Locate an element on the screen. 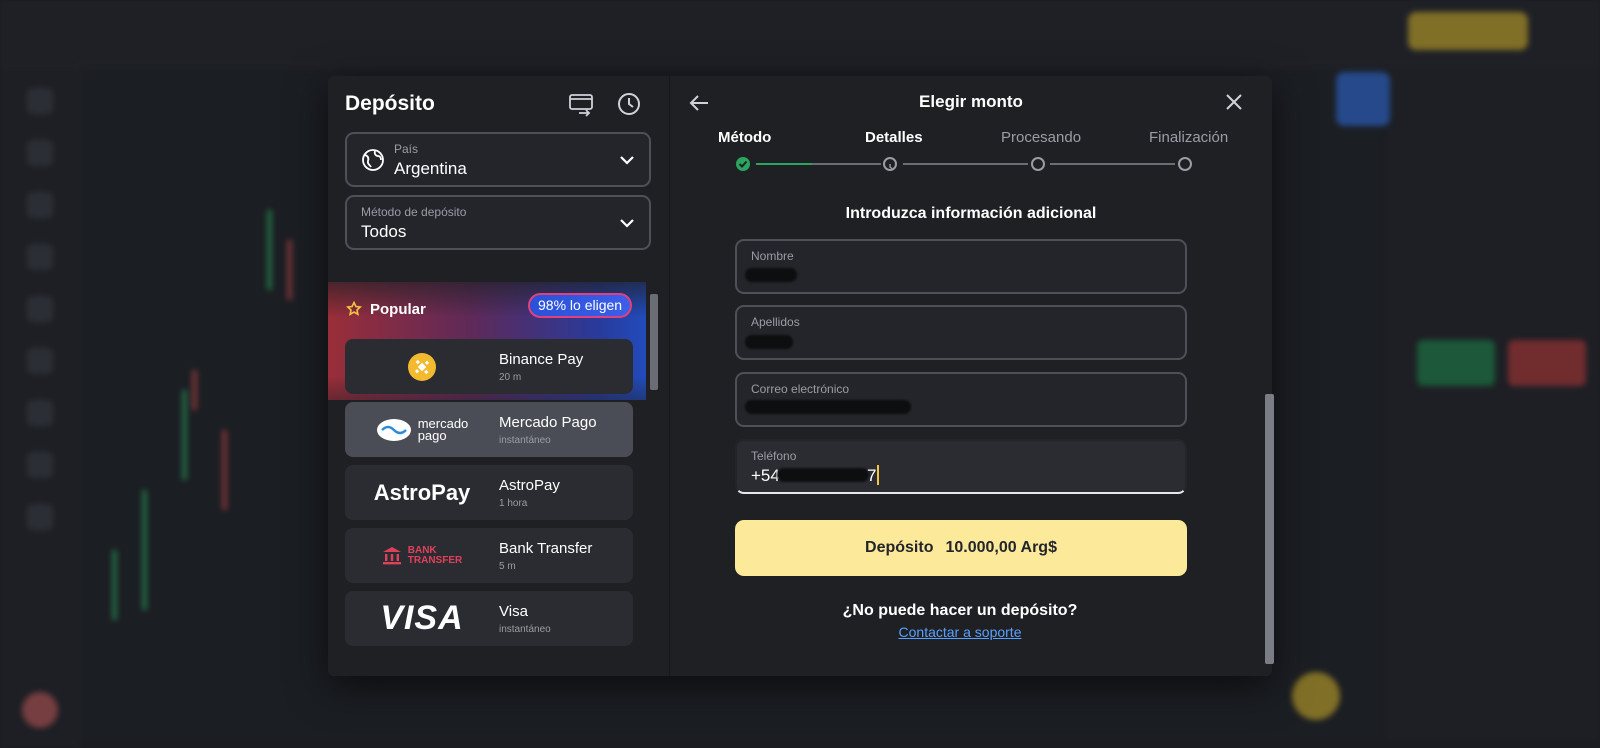  mercado-pago-icon: mercado pago is located at coordinates (422, 429).